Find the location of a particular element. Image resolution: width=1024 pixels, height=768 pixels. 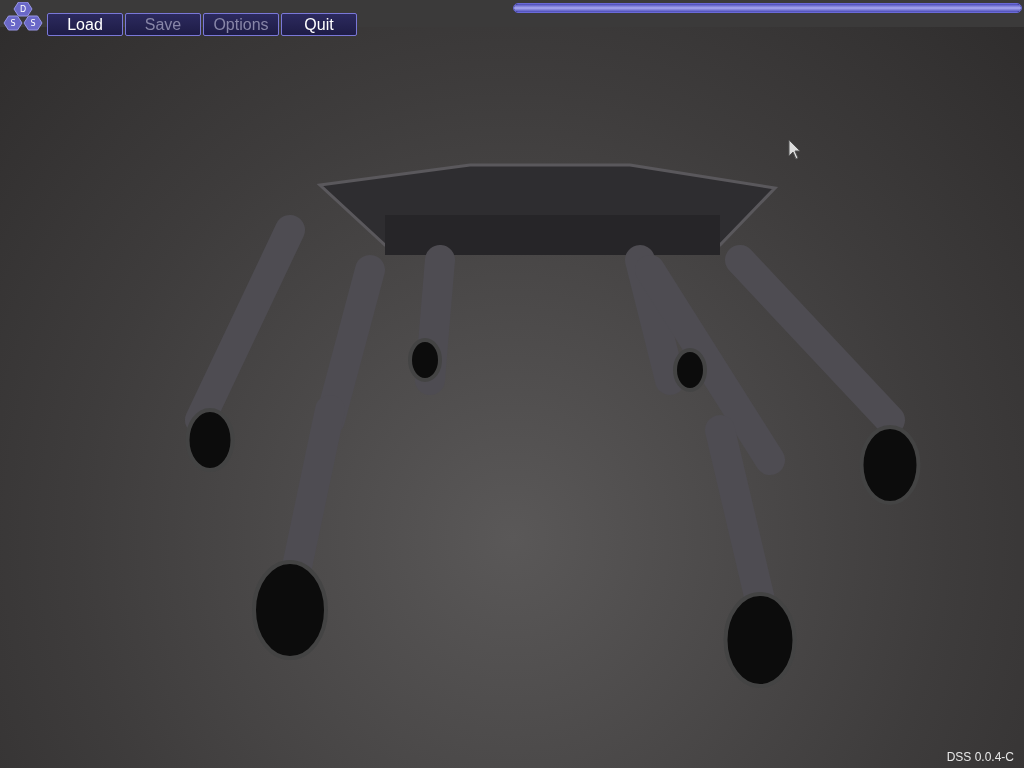

version-label: DSS 0.0.4-C is located at coordinates (980, 757).